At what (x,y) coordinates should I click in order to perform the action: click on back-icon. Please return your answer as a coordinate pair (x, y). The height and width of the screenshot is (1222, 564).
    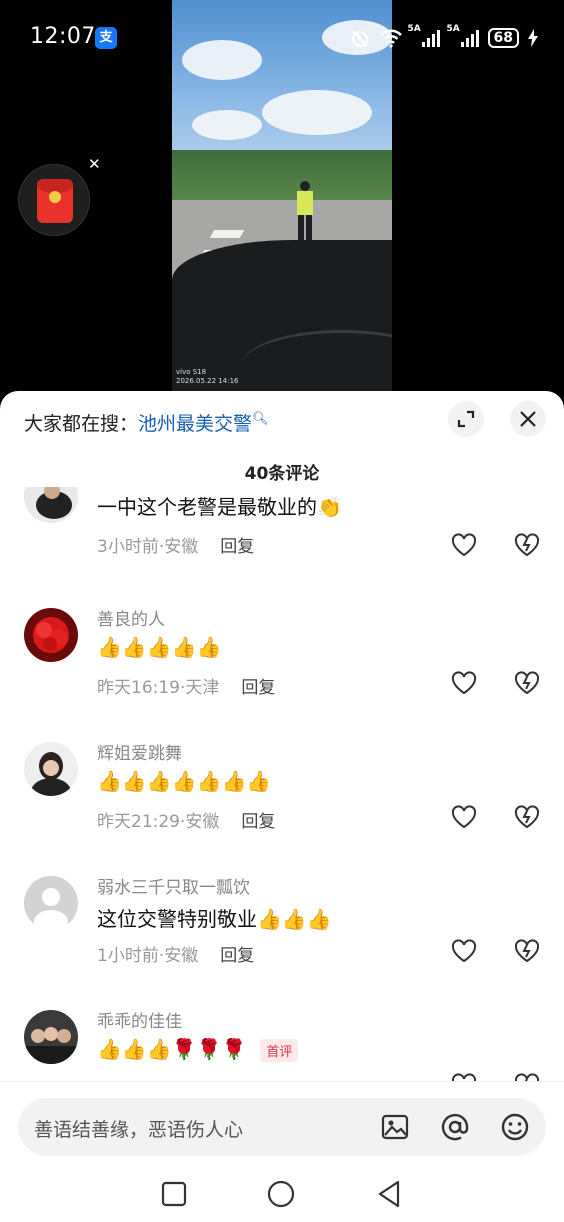
    Looking at the image, I should click on (389, 1194).